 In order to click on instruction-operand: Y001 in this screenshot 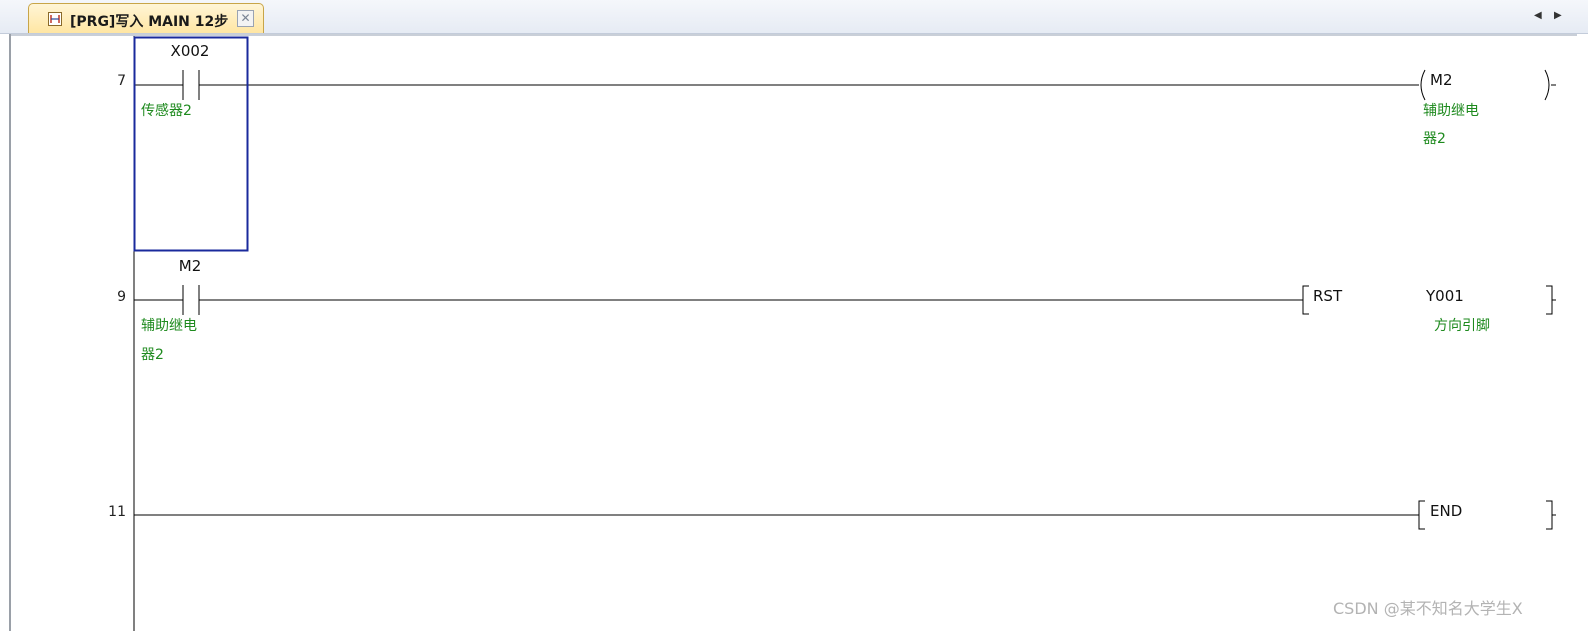, I will do `click(1444, 296)`.